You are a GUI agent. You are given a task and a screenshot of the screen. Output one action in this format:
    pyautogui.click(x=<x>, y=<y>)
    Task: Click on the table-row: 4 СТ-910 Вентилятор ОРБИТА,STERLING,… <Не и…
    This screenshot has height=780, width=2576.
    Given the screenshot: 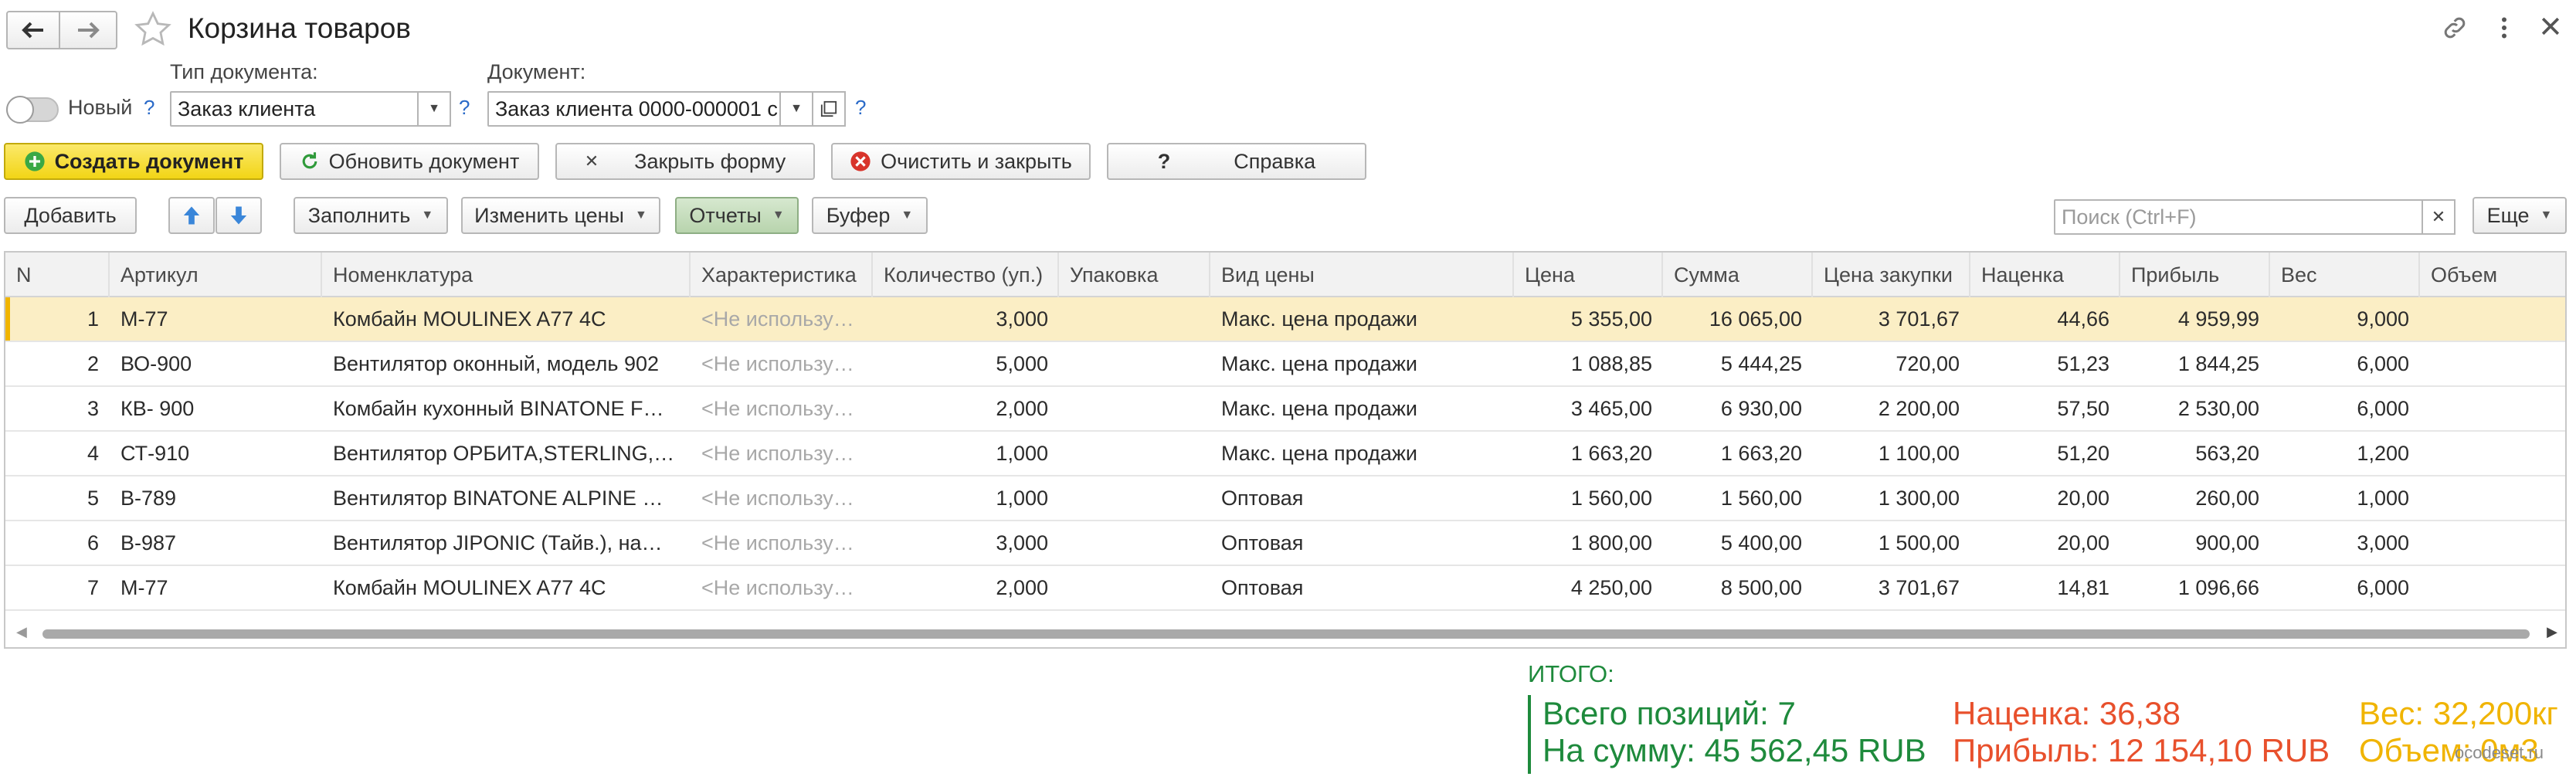 What is the action you would take?
    pyautogui.click(x=1285, y=454)
    